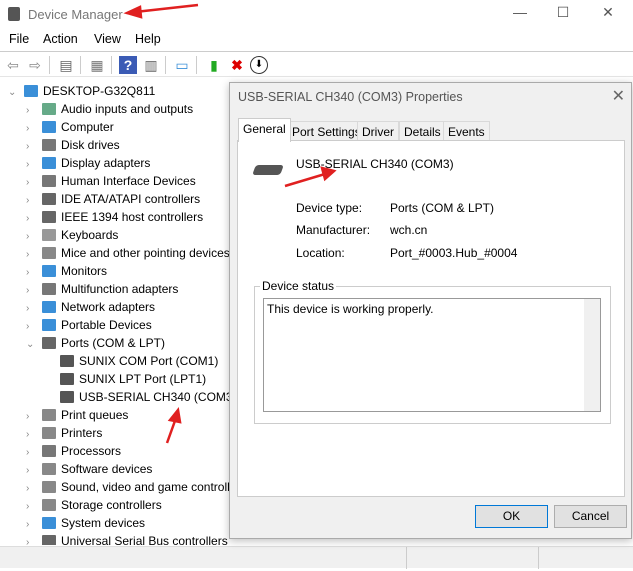 Image resolution: width=633 pixels, height=571 pixels. I want to click on tree-item: › IEEE 1394 host controllers, so click(114, 217).